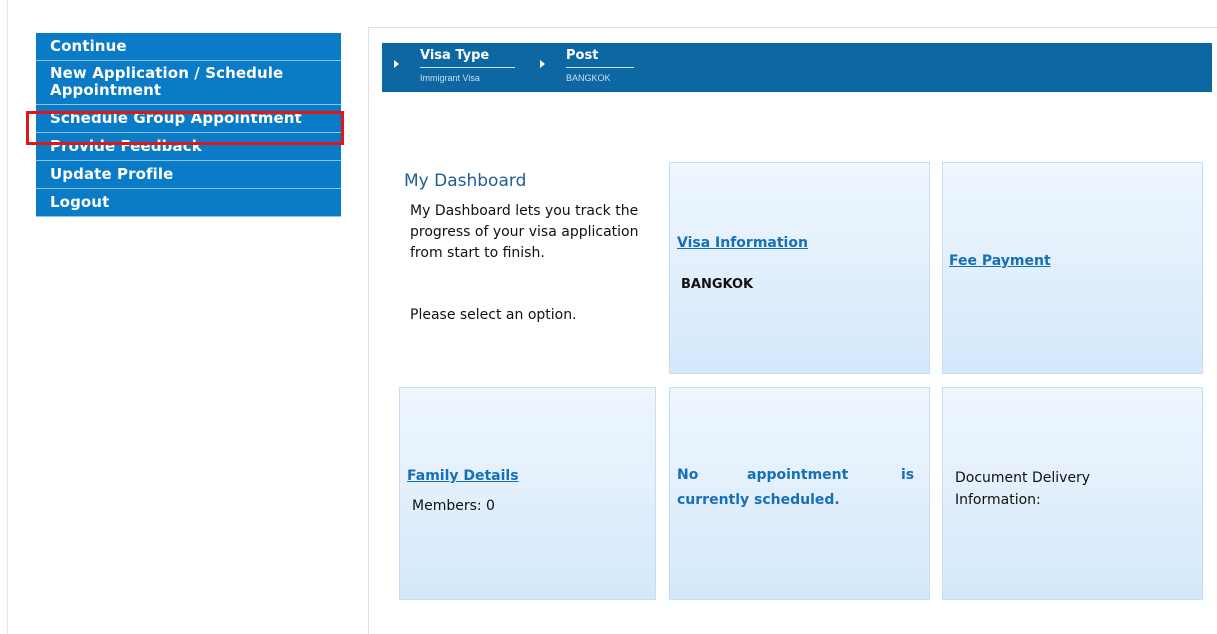 Image resolution: width=1217 pixels, height=634 pixels. Describe the element at coordinates (450, 78) in the screenshot. I see `breadcrumb-subtitle: Immigrant Visa` at that location.